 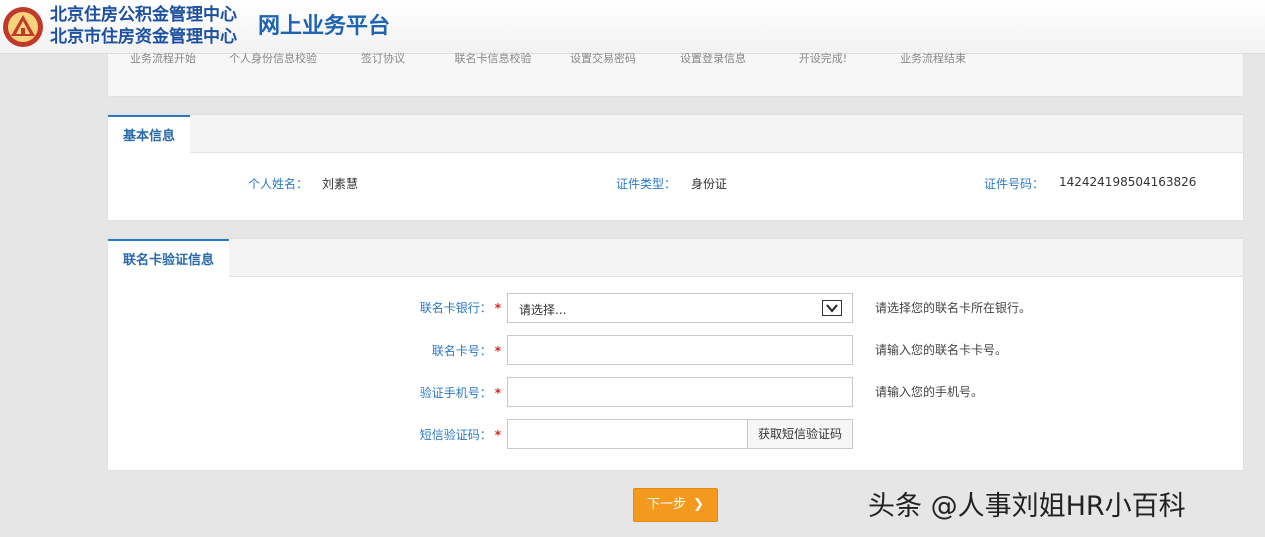 What do you see at coordinates (340, 184) in the screenshot?
I see `name-value: 刘素慧` at bounding box center [340, 184].